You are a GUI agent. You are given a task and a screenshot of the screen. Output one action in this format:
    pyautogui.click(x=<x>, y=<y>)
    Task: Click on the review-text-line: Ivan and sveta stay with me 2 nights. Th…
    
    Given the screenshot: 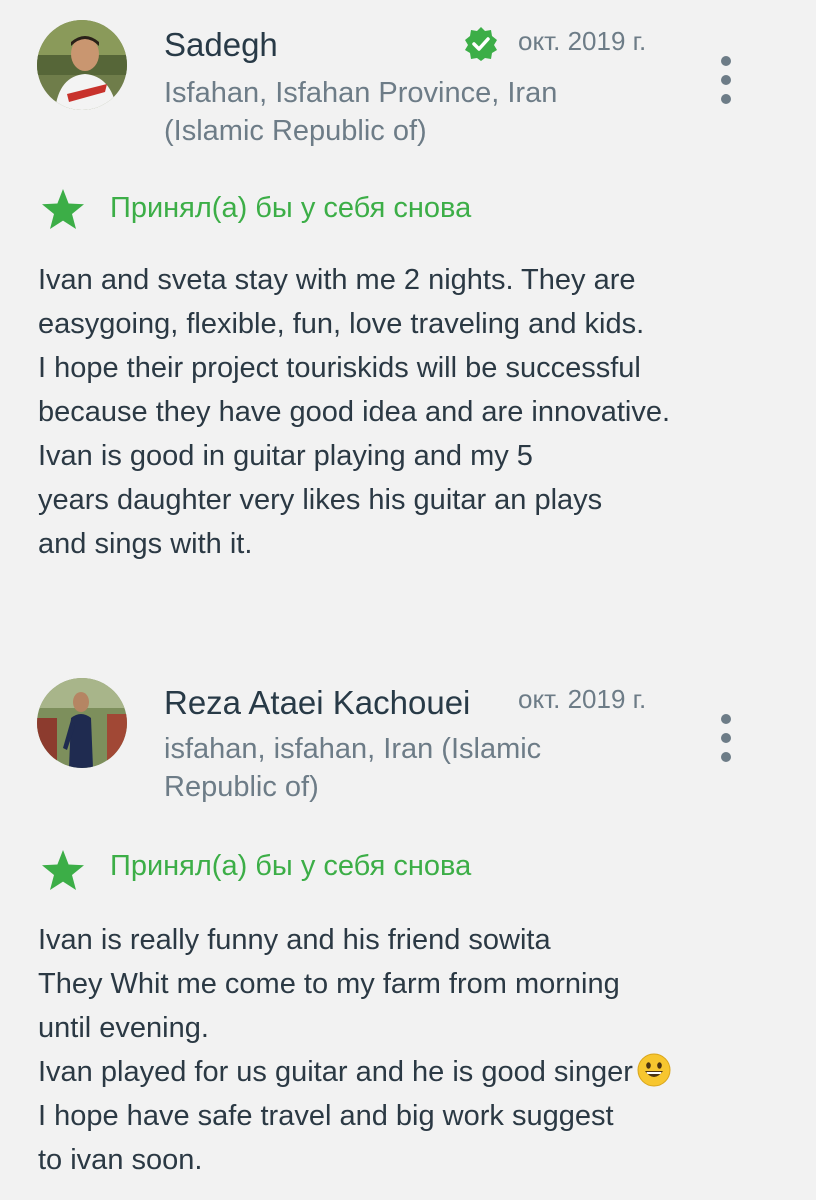 What is the action you would take?
    pyautogui.click(x=337, y=280)
    